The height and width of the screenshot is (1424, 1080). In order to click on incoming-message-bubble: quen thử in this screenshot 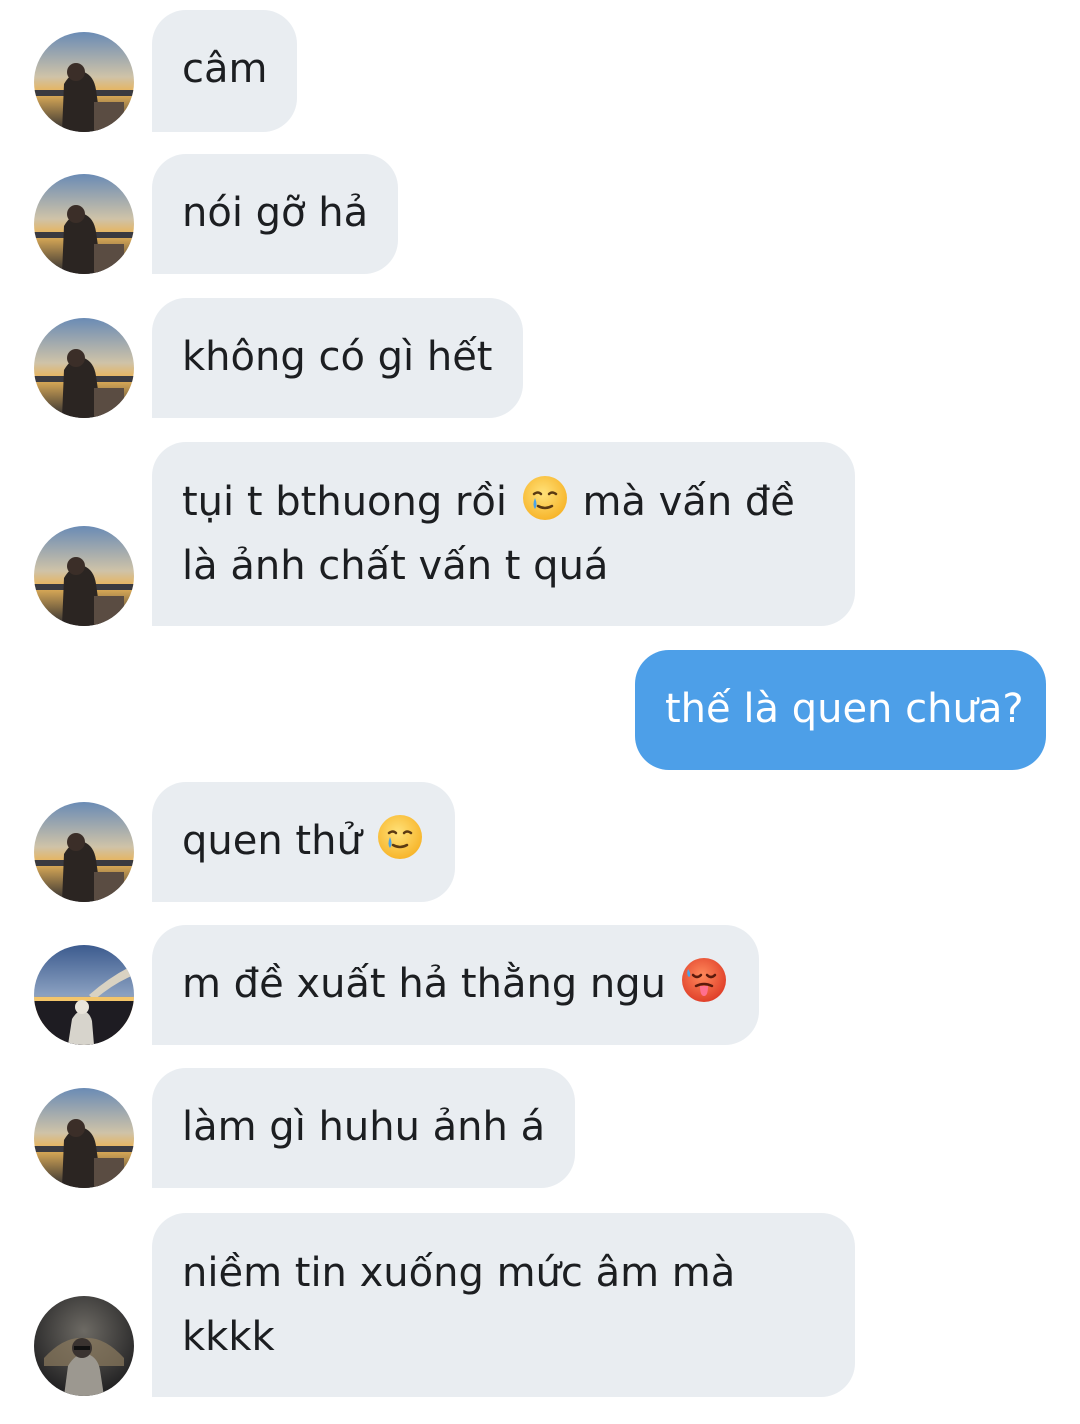, I will do `click(303, 842)`.